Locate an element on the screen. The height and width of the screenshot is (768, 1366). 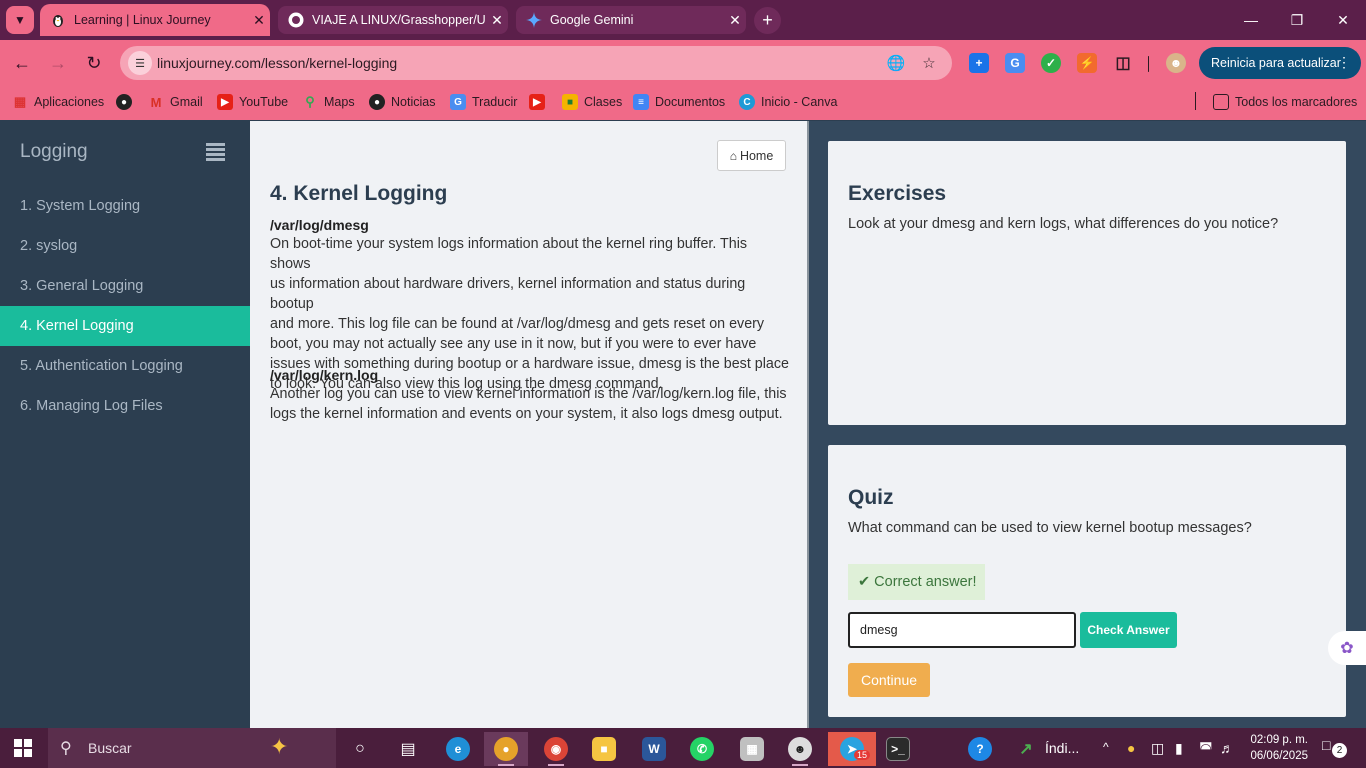
home-button: ⌂ Home is located at coordinates (751, 155).